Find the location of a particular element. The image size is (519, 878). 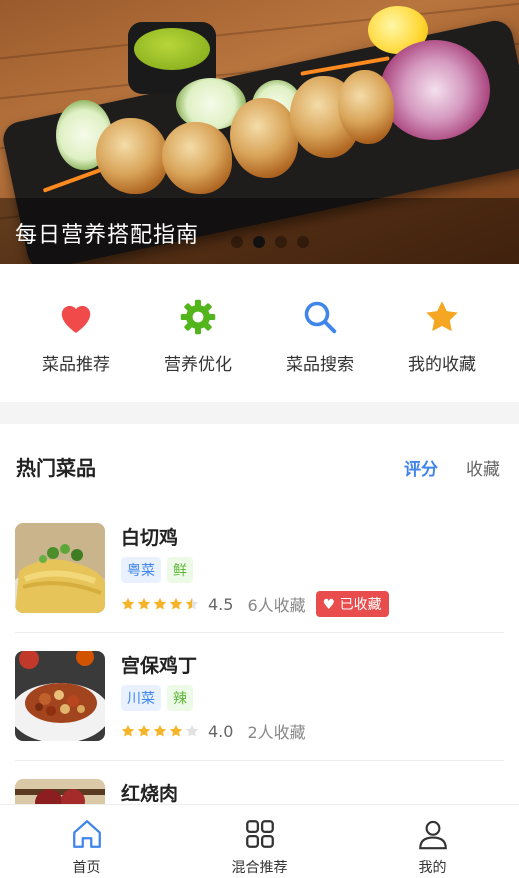

nav-mixed-recommend: 混合推荐 is located at coordinates (259, 841).